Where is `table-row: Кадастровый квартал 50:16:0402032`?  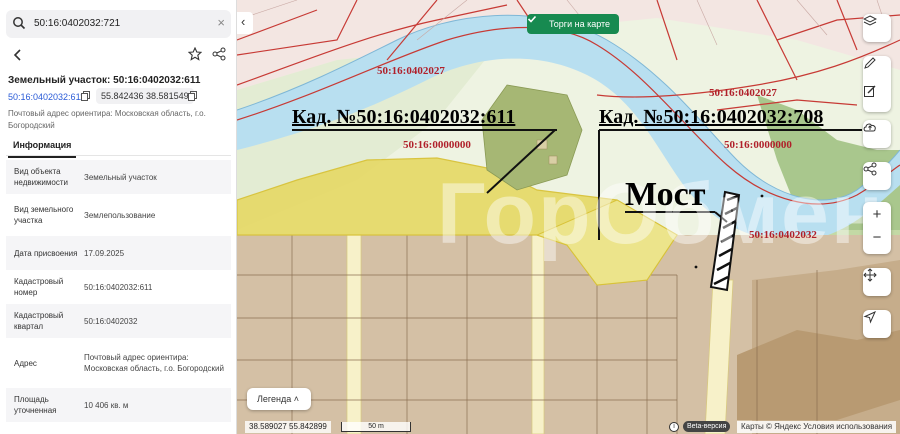 table-row: Кадастровый квартал 50:16:0402032 is located at coordinates (118, 321).